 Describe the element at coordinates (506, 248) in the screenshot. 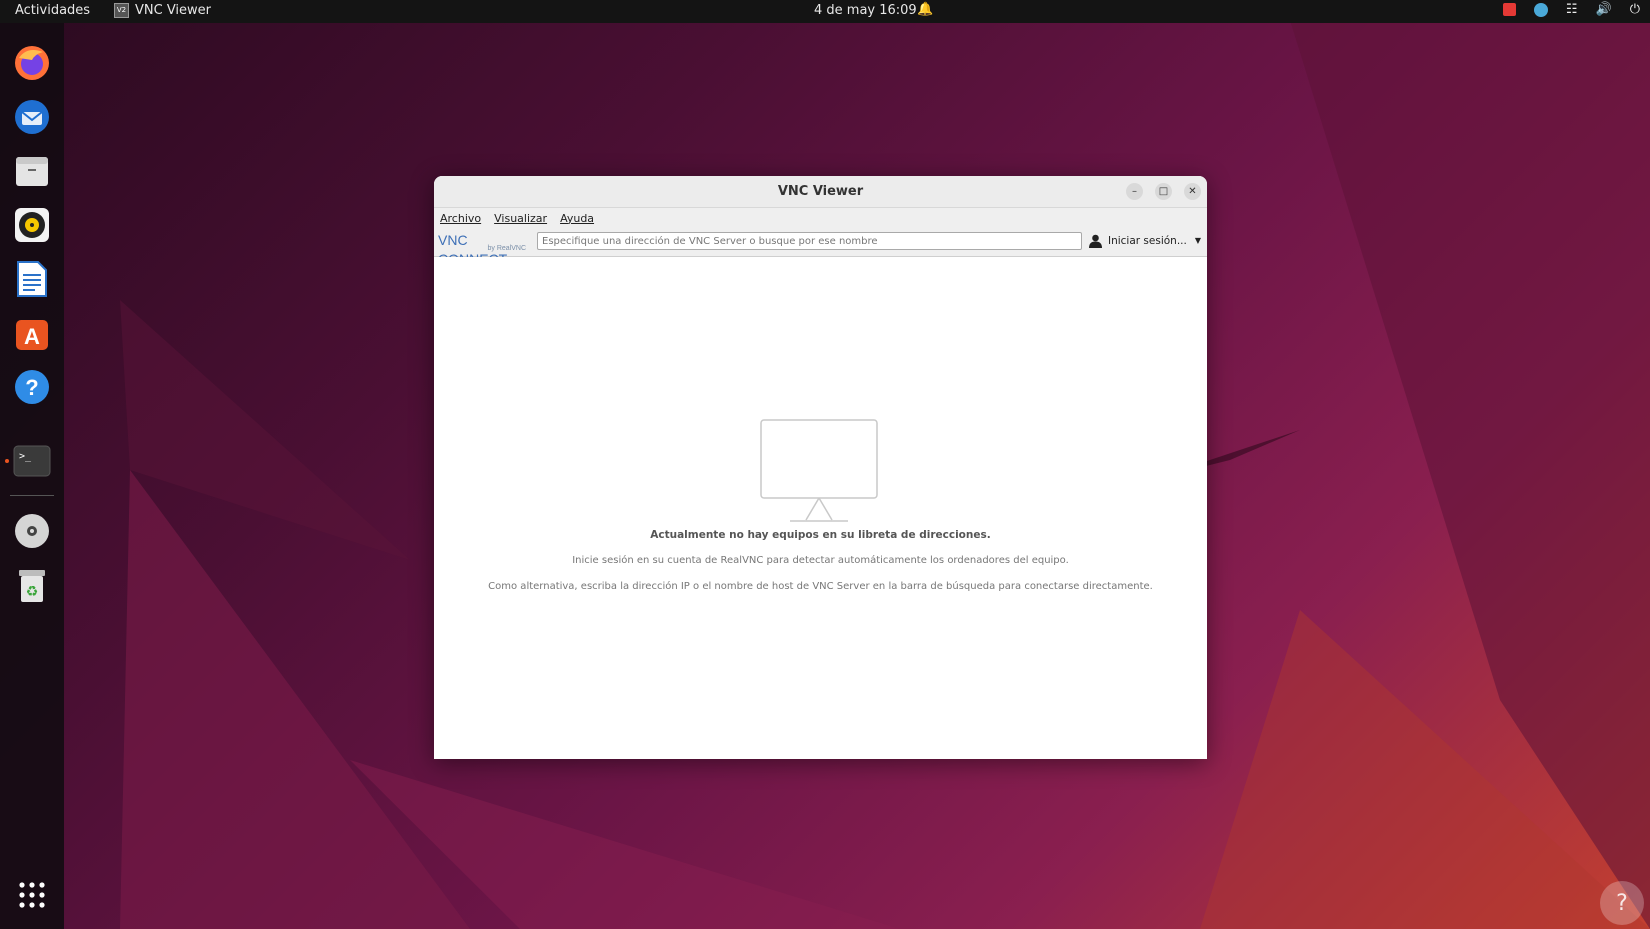

I see `logo-sub-text: by RealVNC` at that location.